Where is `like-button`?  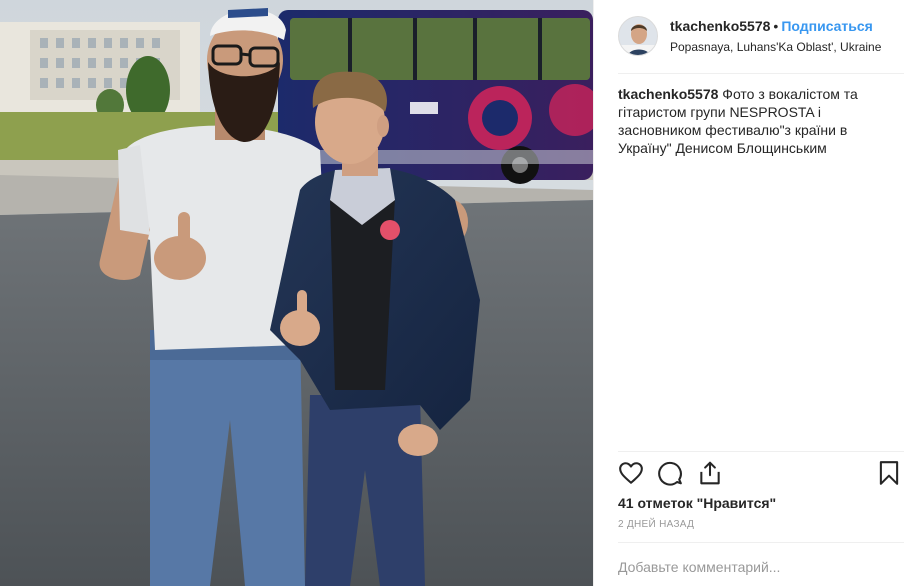
like-button is located at coordinates (632, 474).